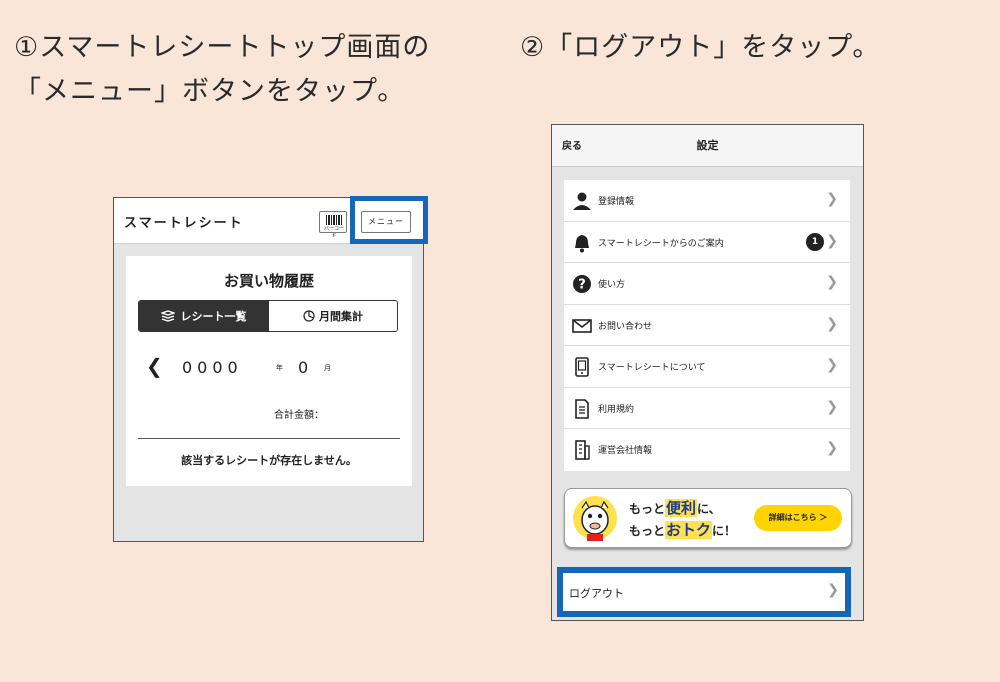 The width and height of the screenshot is (1000, 682). I want to click on promo-banner: もっと便利に、 もっとおトクに！ 詳細はこちら ＞, so click(708, 518).